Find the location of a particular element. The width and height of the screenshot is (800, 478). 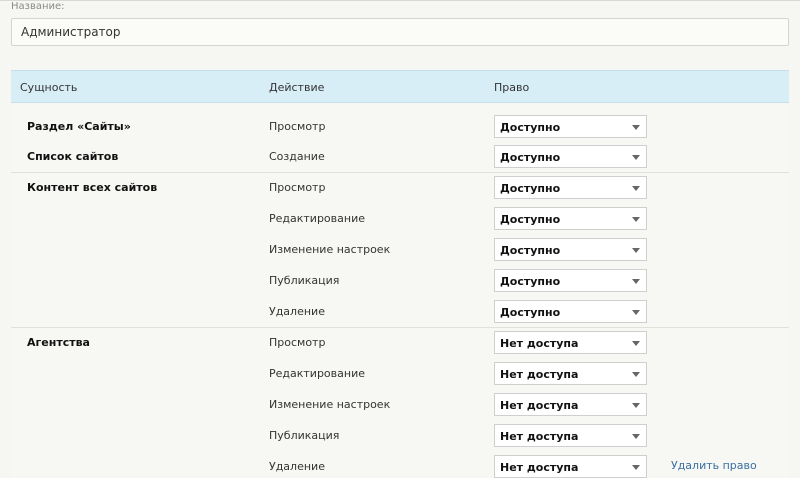

role-name-input is located at coordinates (400, 32).